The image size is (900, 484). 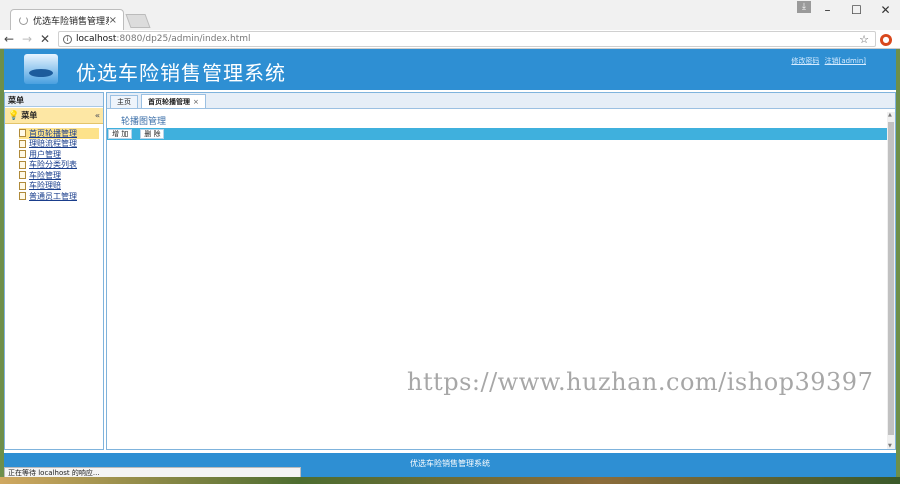 I want to click on info-icon: i, so click(x=67, y=39).